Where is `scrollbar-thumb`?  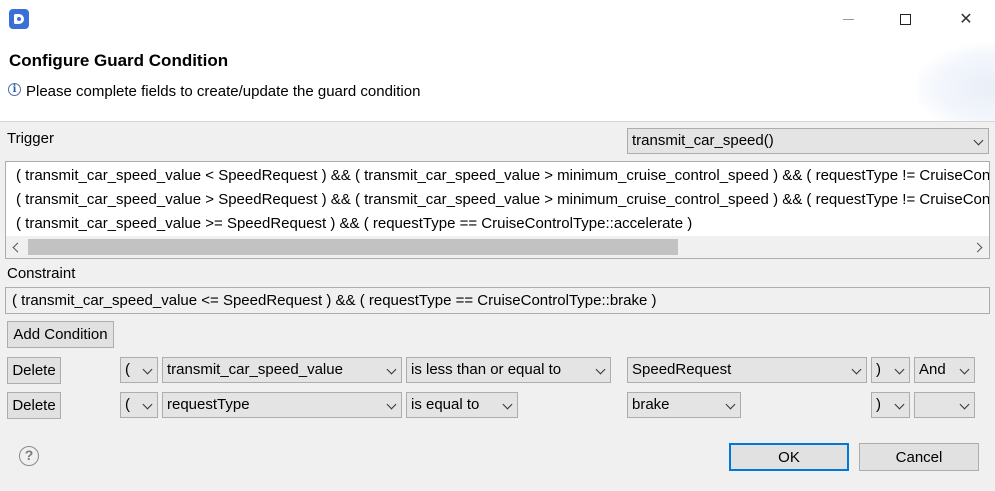 scrollbar-thumb is located at coordinates (353, 247).